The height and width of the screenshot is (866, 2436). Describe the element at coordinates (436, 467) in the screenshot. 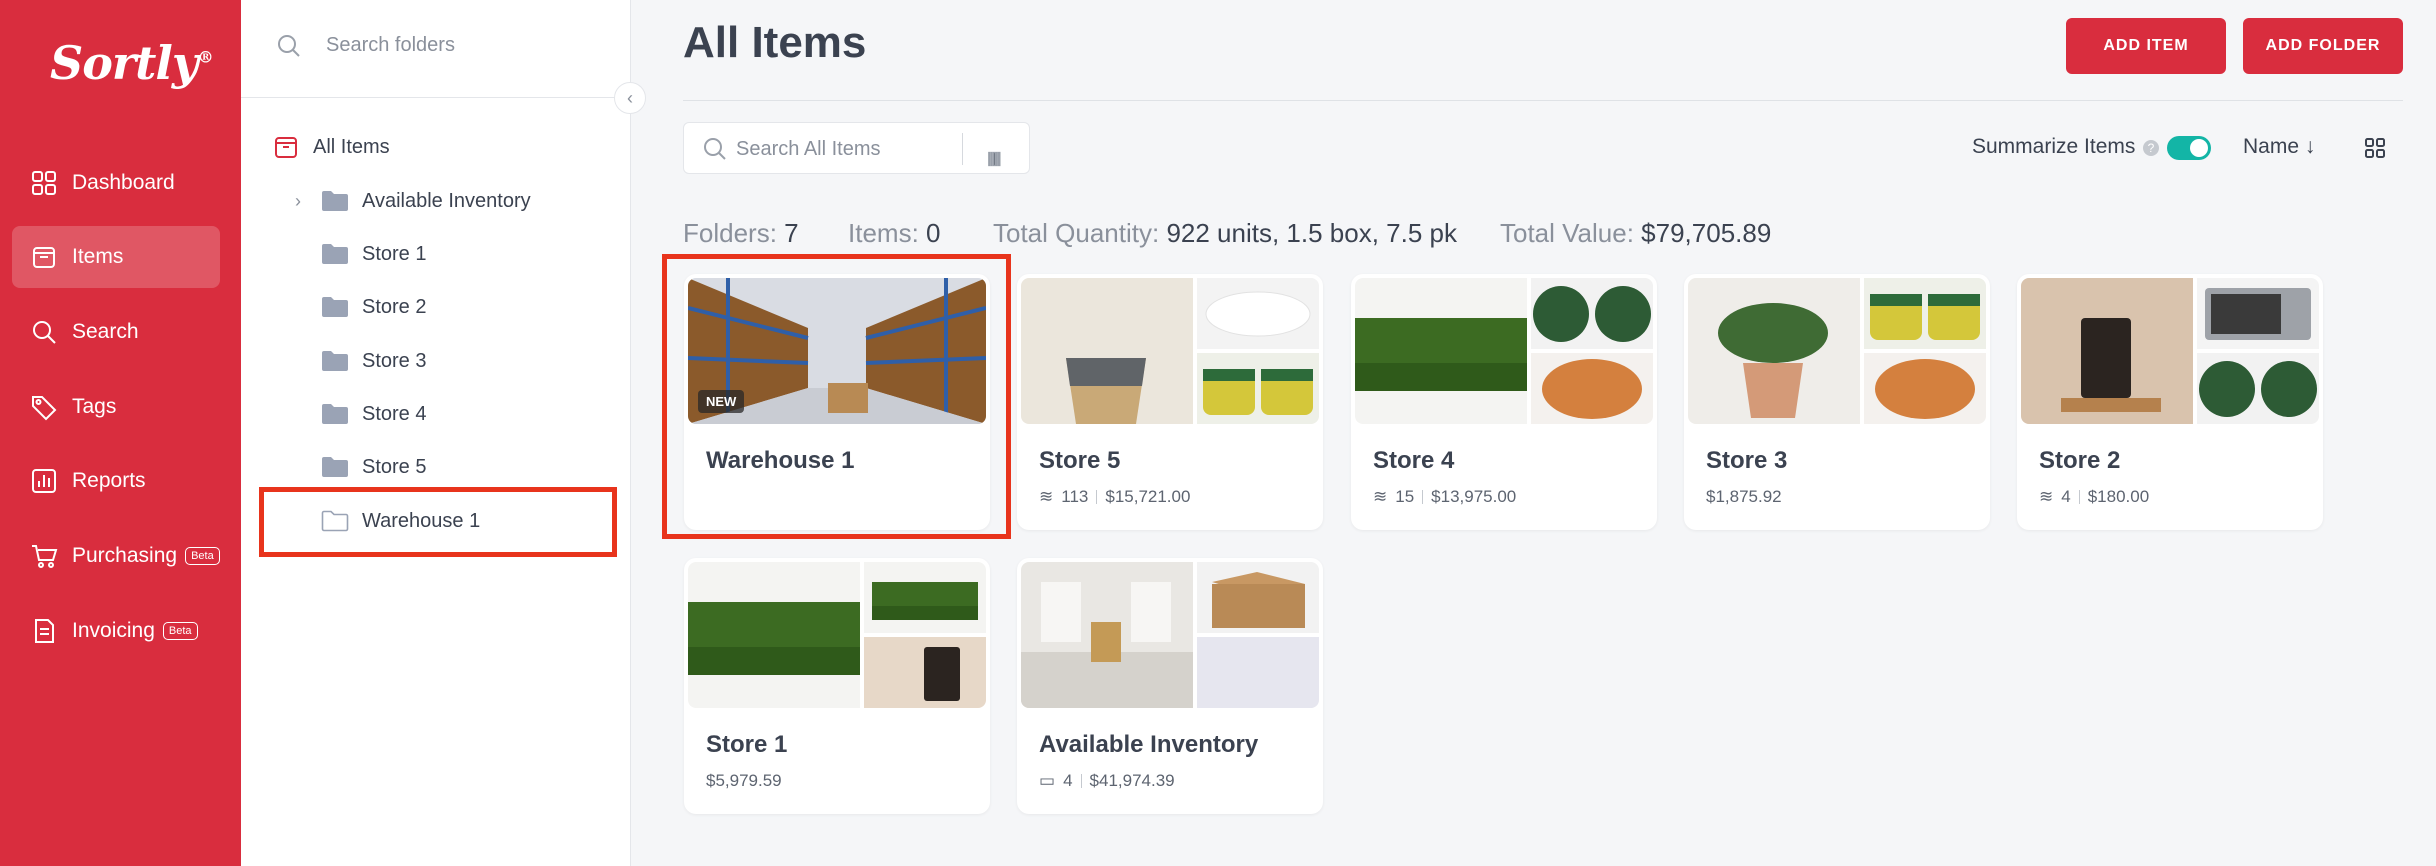

I see `tree-folder-store-5: Store 5` at that location.